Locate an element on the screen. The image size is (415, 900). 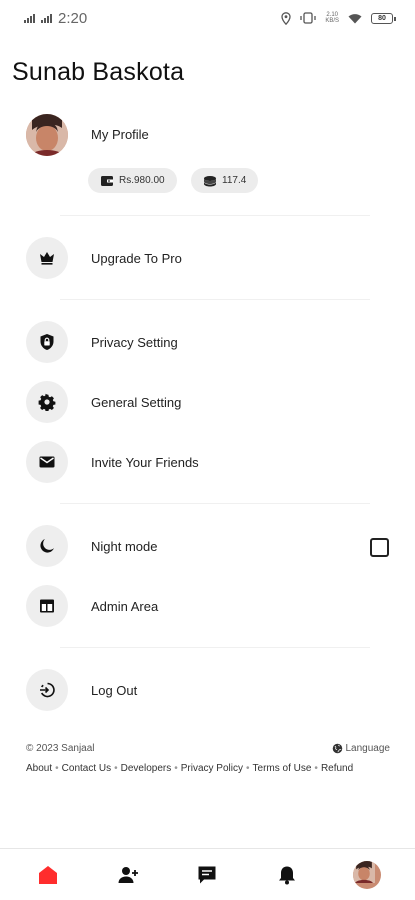
gear-icon is located at coordinates (47, 402).